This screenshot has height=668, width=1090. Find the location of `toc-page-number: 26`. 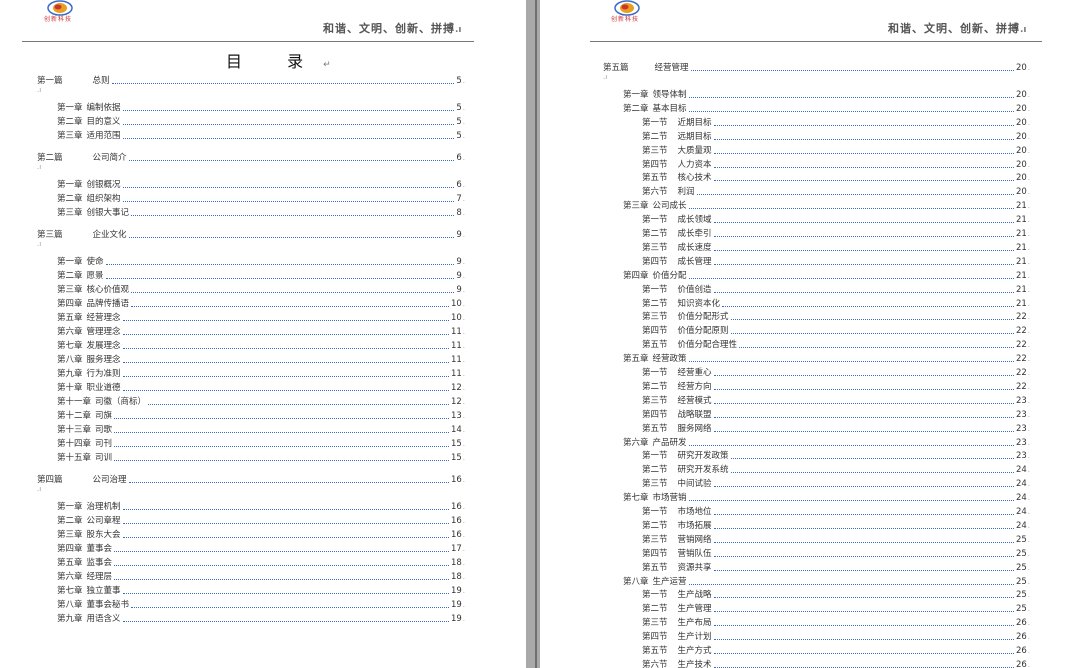

toc-page-number: 26 is located at coordinates (1023, 623).